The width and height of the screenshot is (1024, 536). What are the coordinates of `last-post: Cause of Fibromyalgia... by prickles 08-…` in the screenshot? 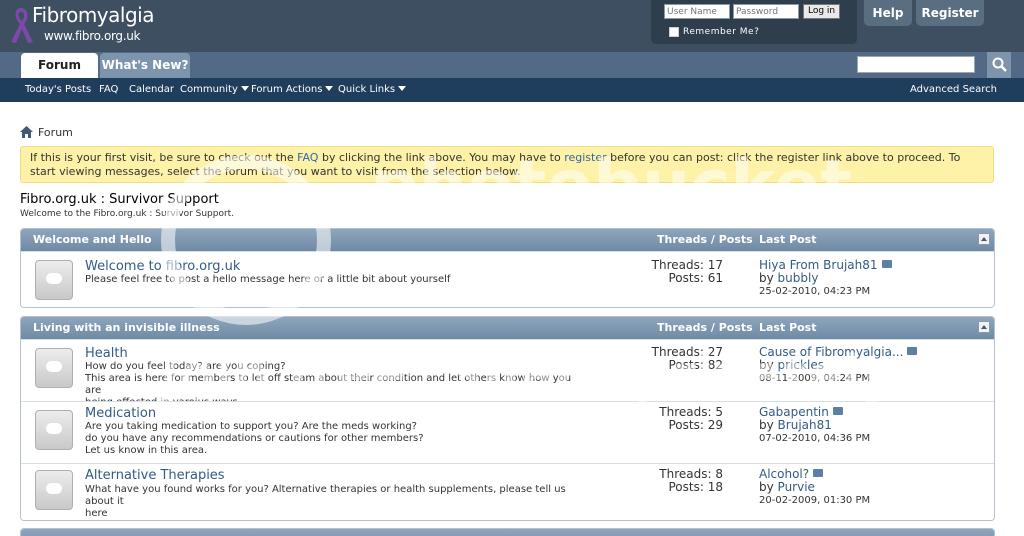 It's located at (838, 365).